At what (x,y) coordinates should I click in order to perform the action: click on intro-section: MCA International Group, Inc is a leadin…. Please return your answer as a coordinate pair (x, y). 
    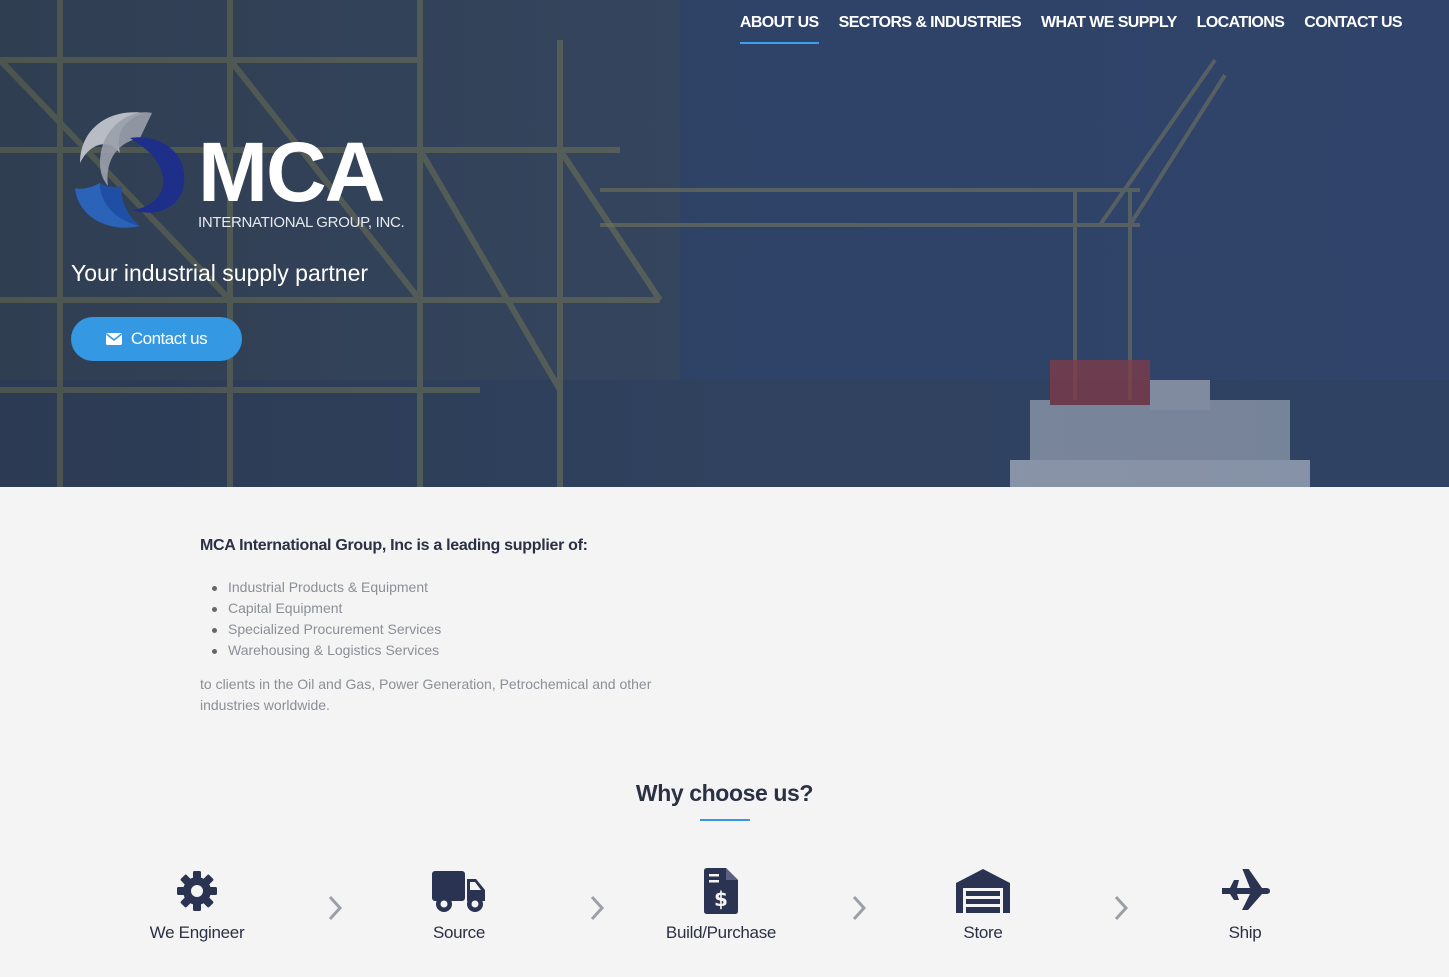
    Looking at the image, I should click on (440, 626).